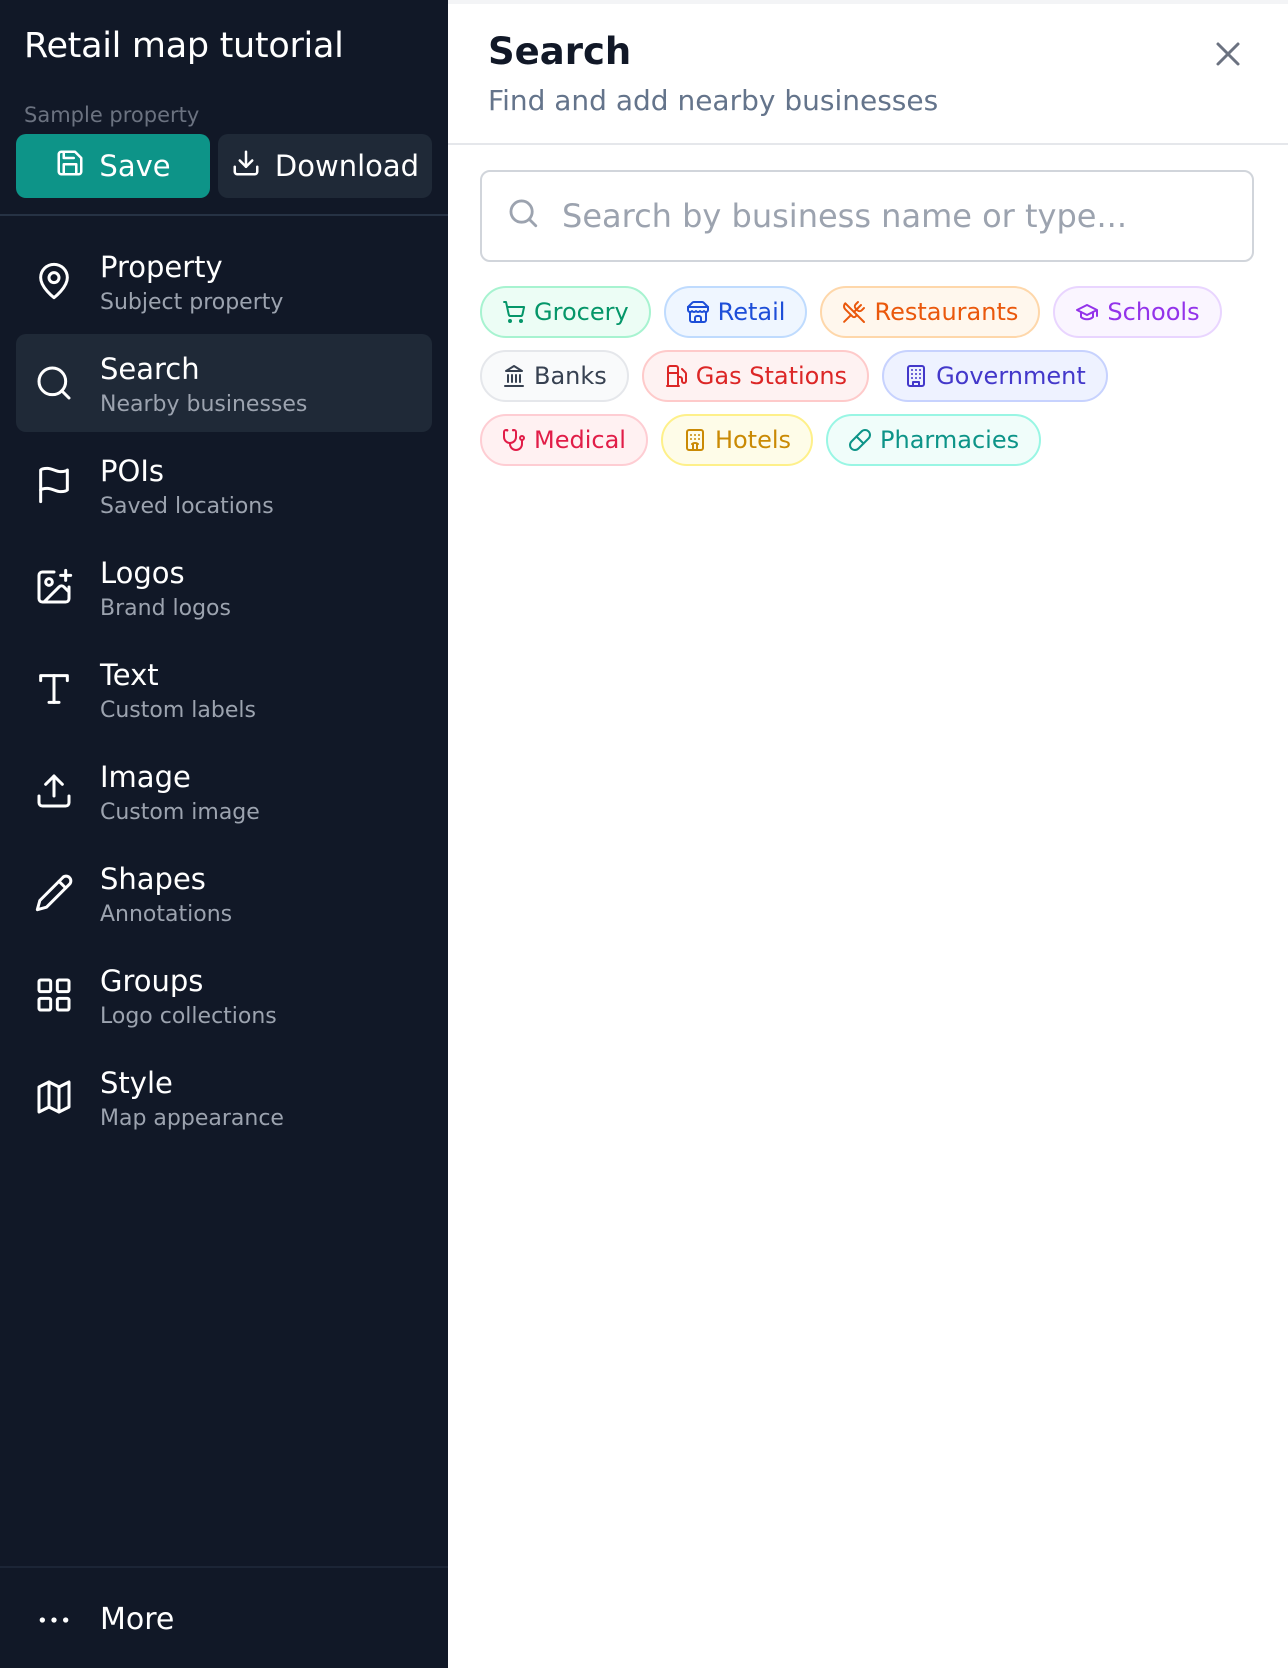  Describe the element at coordinates (145, 777) in the screenshot. I see `sidebar-item-label: Image` at that location.